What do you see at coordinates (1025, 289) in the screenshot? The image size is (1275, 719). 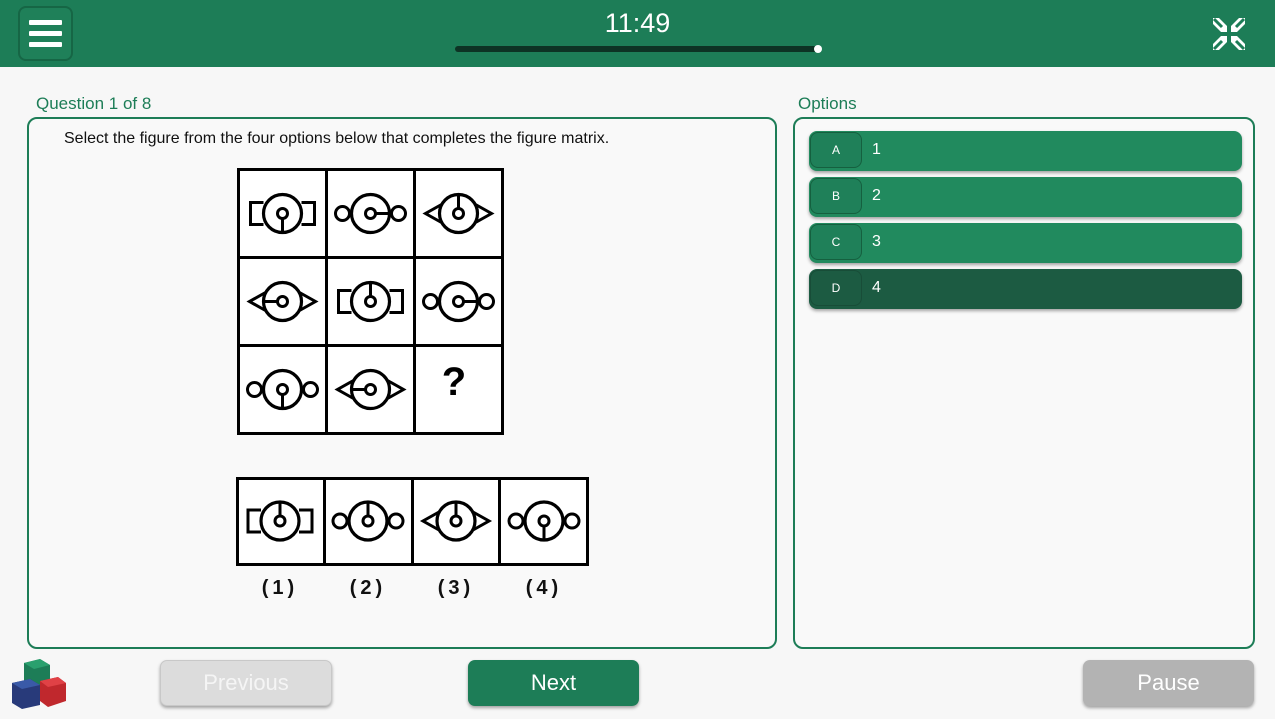 I see `option-d: D 4` at bounding box center [1025, 289].